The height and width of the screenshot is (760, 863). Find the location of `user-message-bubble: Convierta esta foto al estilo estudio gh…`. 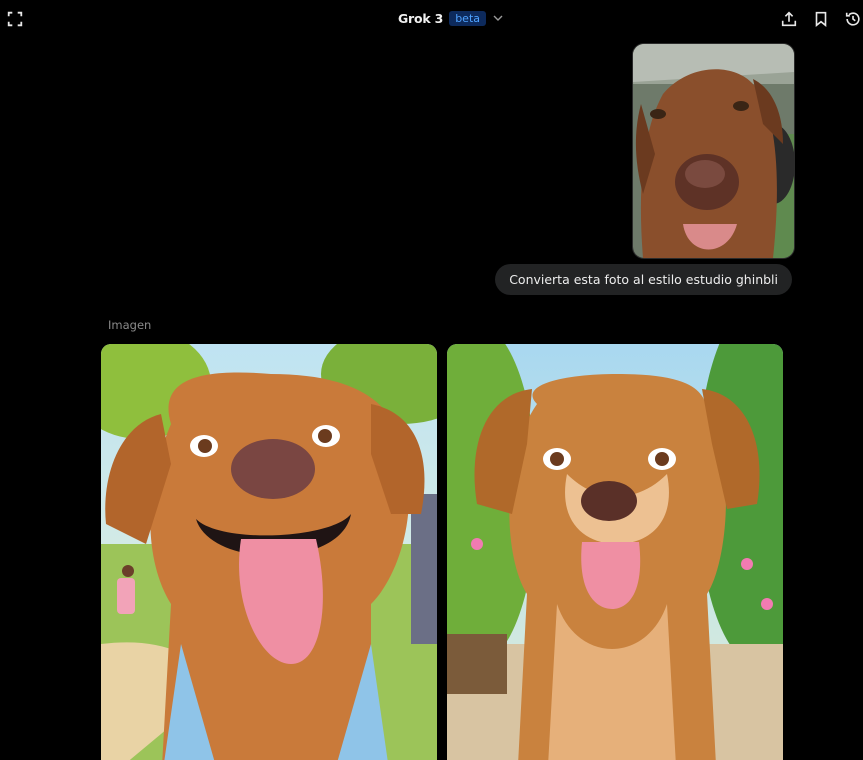

user-message-bubble: Convierta esta foto al estilo estudio gh… is located at coordinates (643, 279).